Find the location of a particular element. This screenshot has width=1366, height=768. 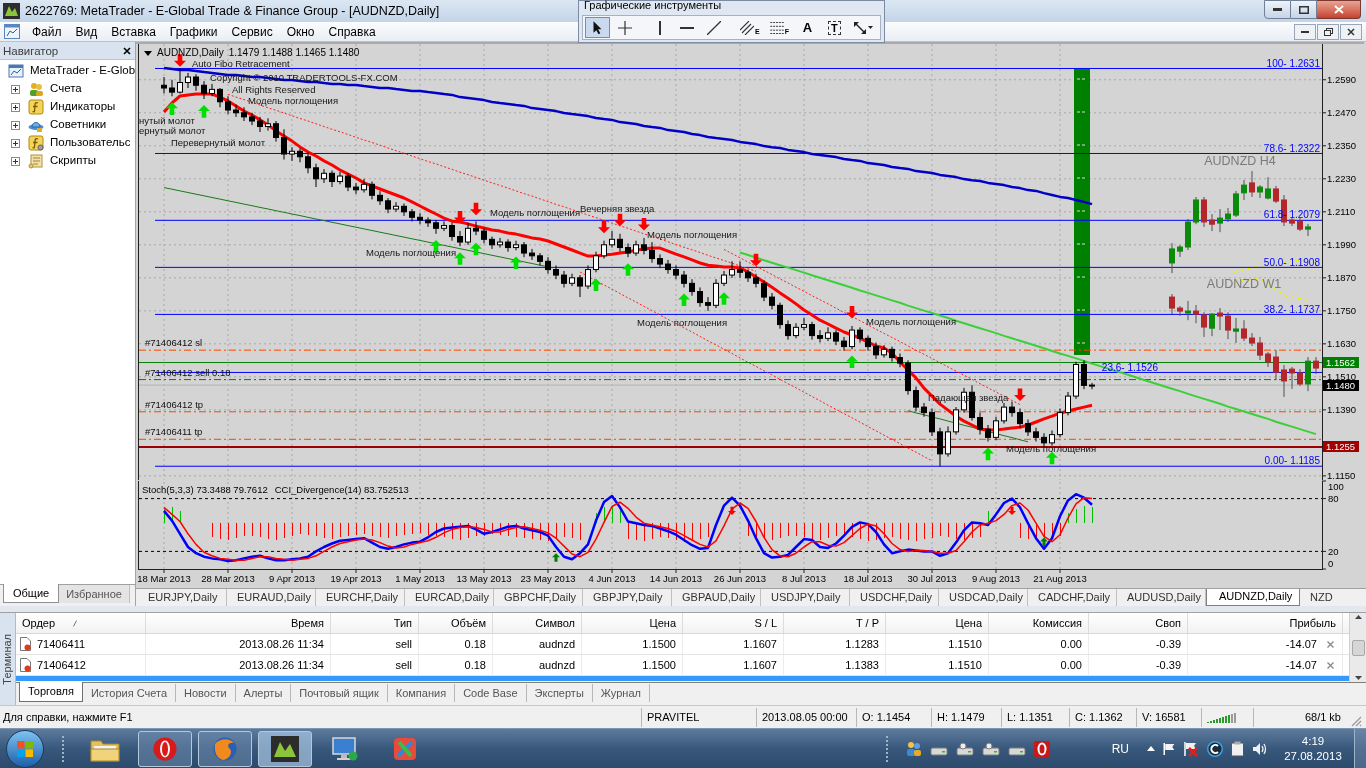

order-label: #71406412 tp is located at coordinates (174, 404).